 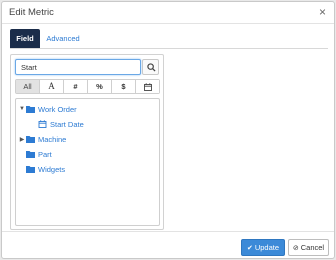 I want to click on check-icon: ✔, so click(x=249, y=248).